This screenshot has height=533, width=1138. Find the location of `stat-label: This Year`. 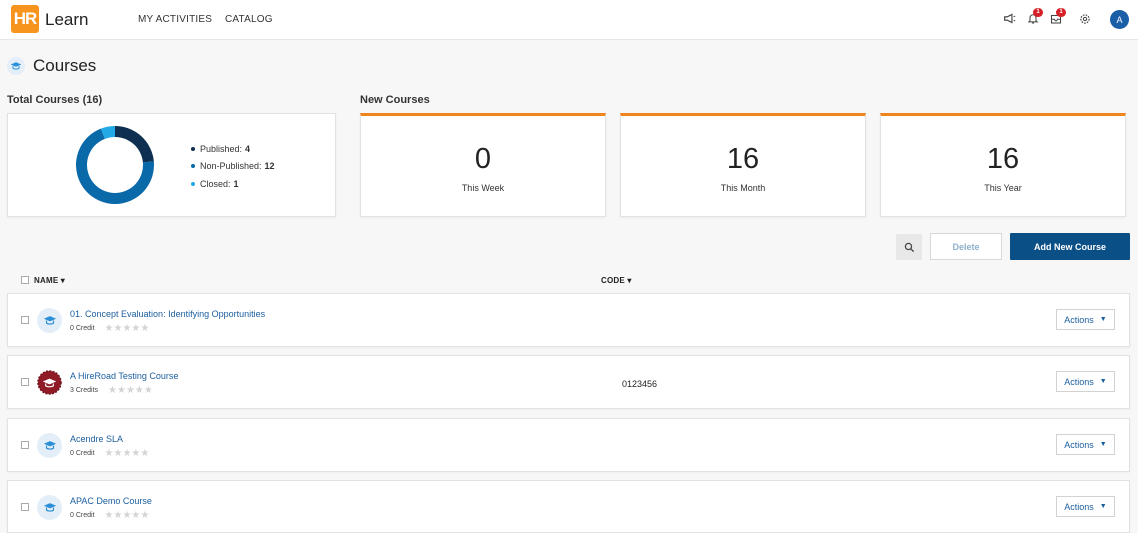

stat-label: This Year is located at coordinates (1003, 188).